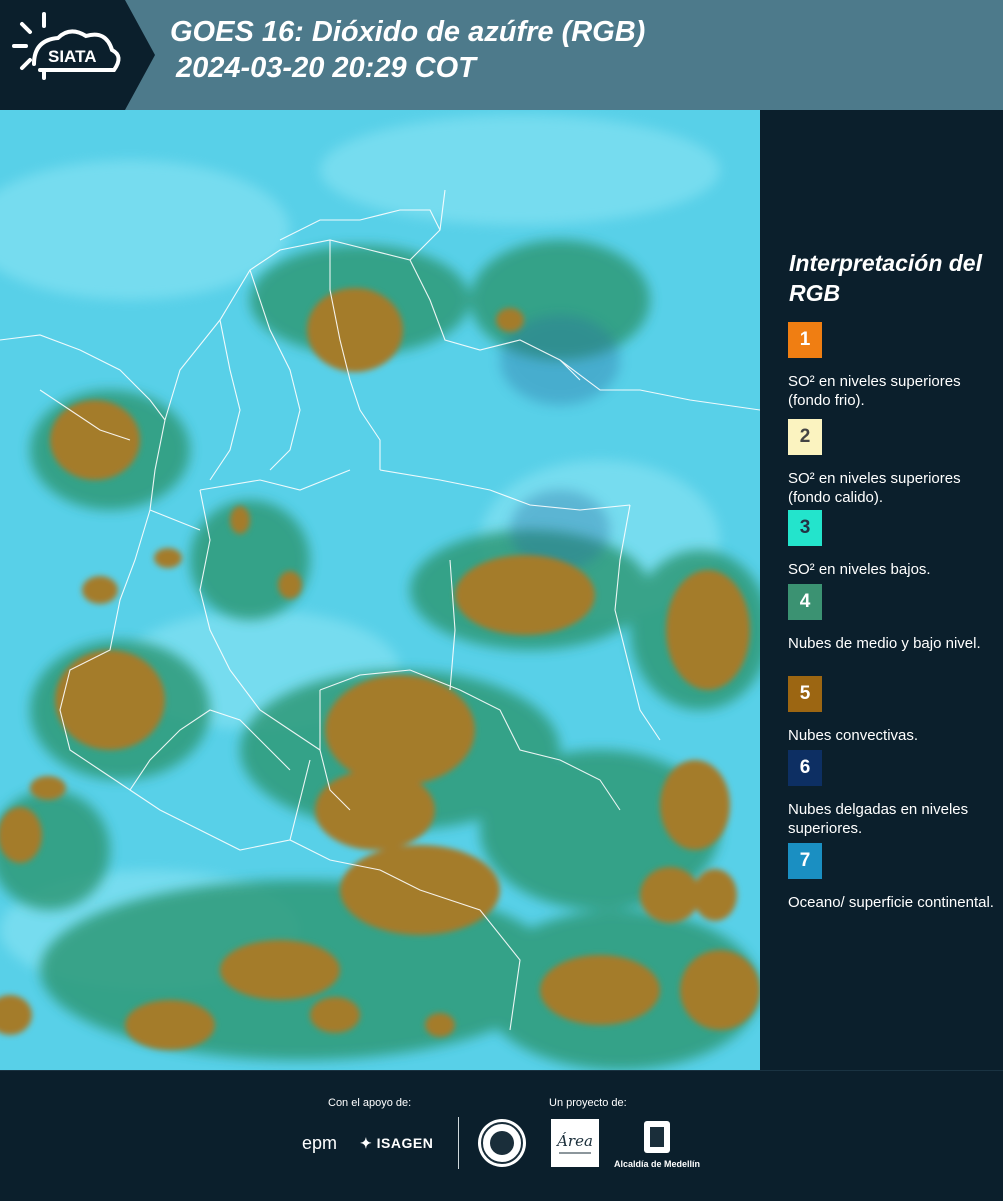  What do you see at coordinates (891, 902) in the screenshot?
I see `legend-text-7: Oceano/ superficie continental.` at bounding box center [891, 902].